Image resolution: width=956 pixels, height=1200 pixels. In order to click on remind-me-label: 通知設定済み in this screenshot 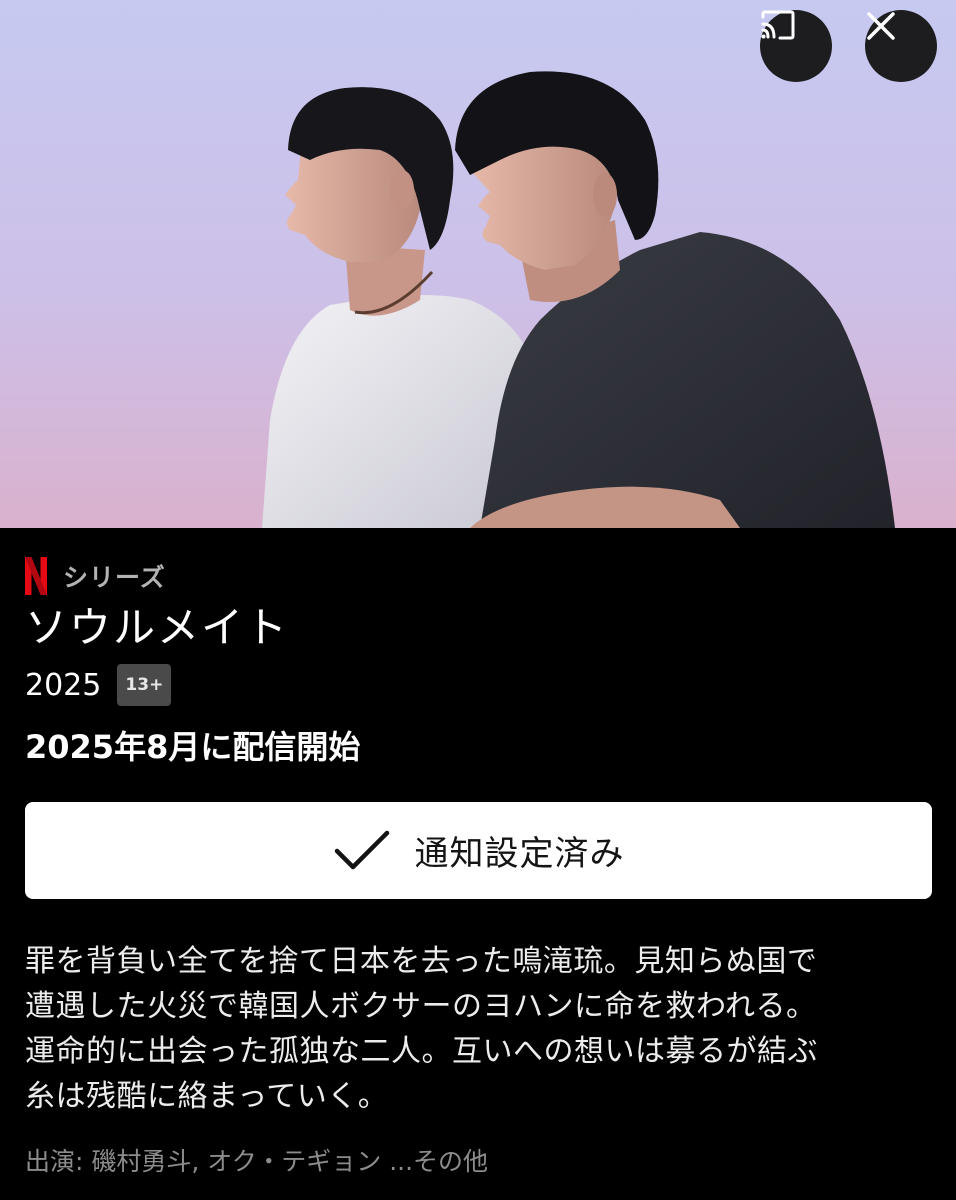, I will do `click(519, 854)`.